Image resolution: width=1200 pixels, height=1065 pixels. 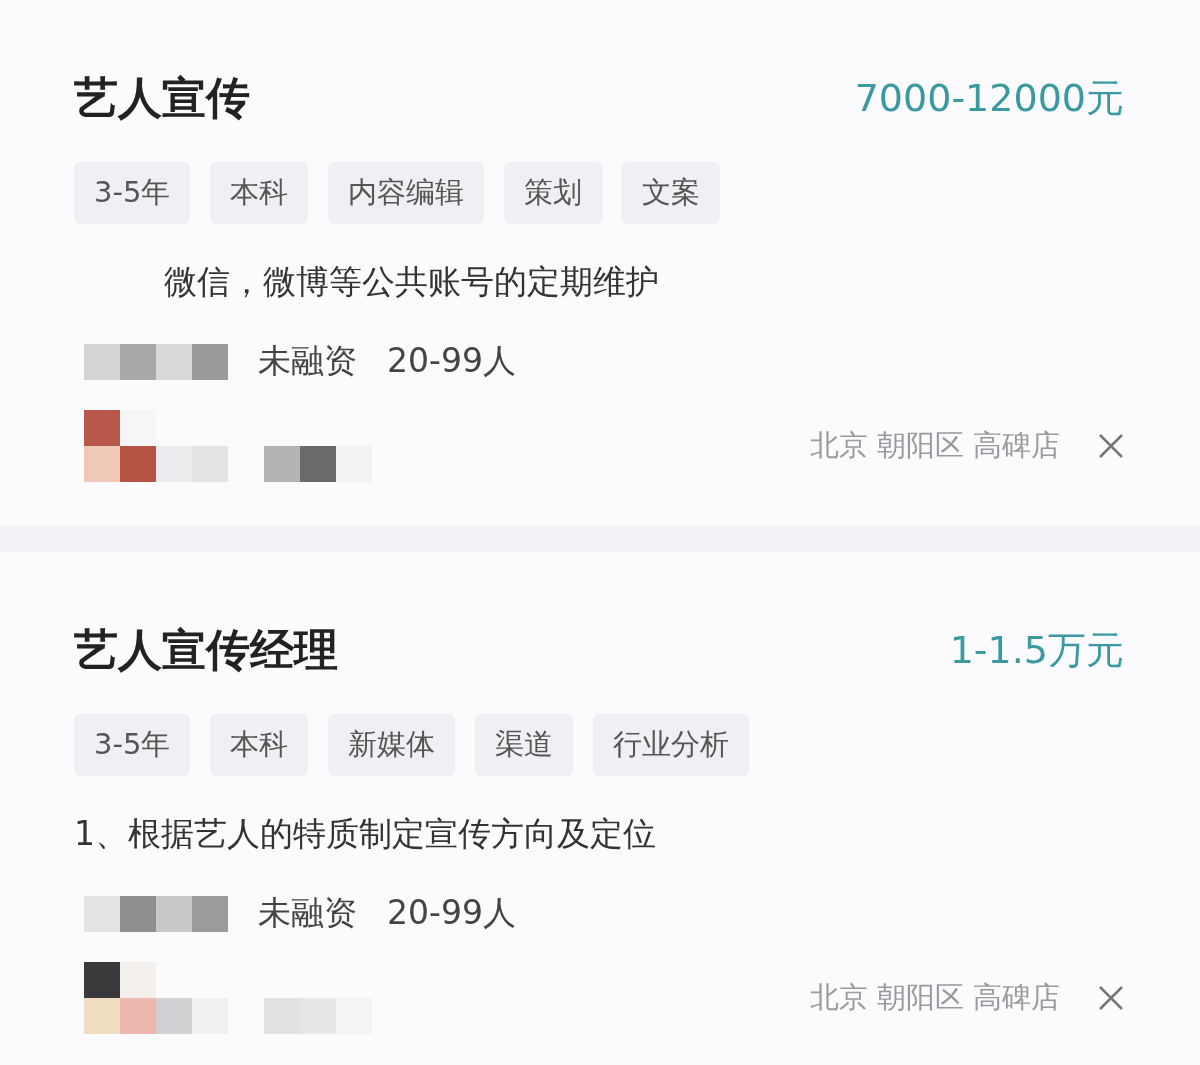 I want to click on job-tag: 行业分析, so click(x=671, y=745).